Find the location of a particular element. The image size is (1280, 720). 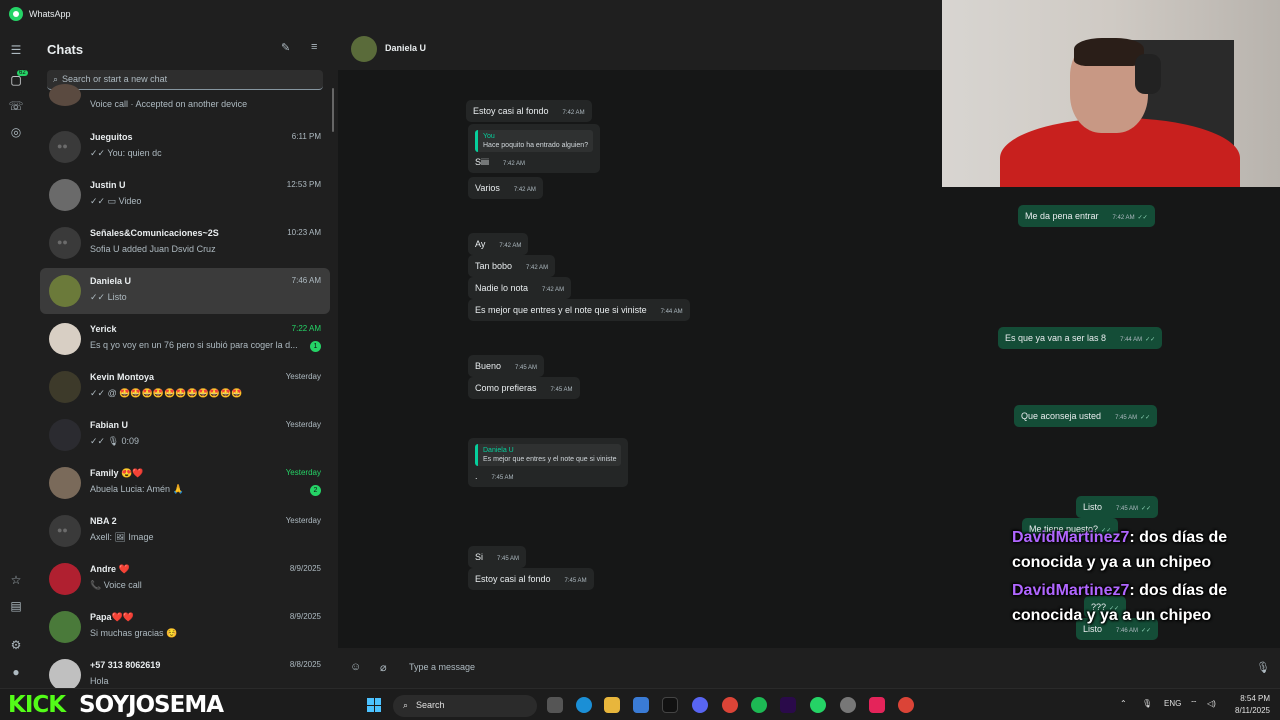

chat-preview: ✓✓ Listo is located at coordinates (108, 297).